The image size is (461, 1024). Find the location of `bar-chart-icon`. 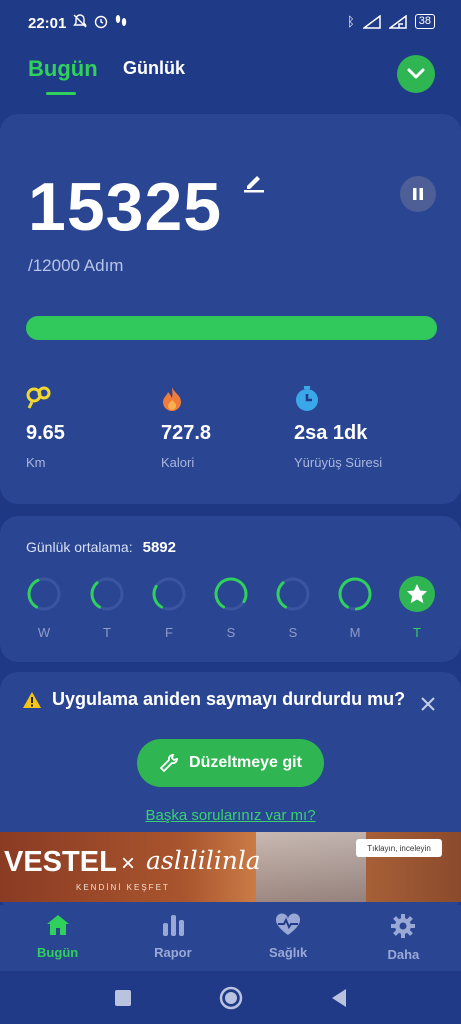

bar-chart-icon is located at coordinates (173, 925).